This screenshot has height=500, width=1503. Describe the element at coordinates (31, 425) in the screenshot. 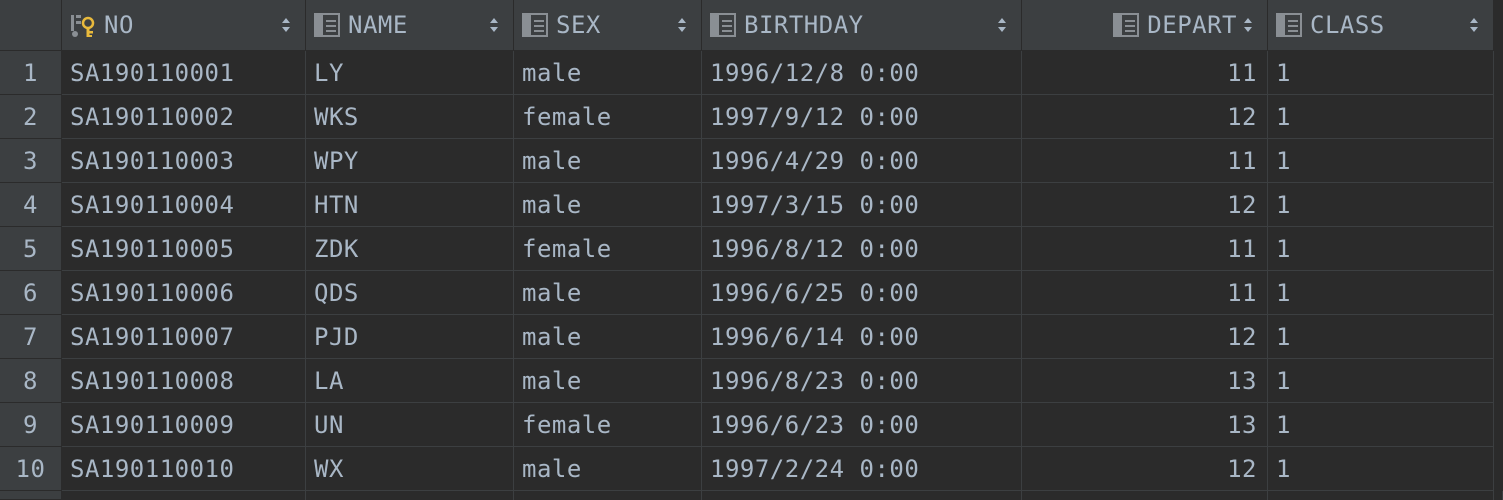

I see `row-number: 9` at that location.